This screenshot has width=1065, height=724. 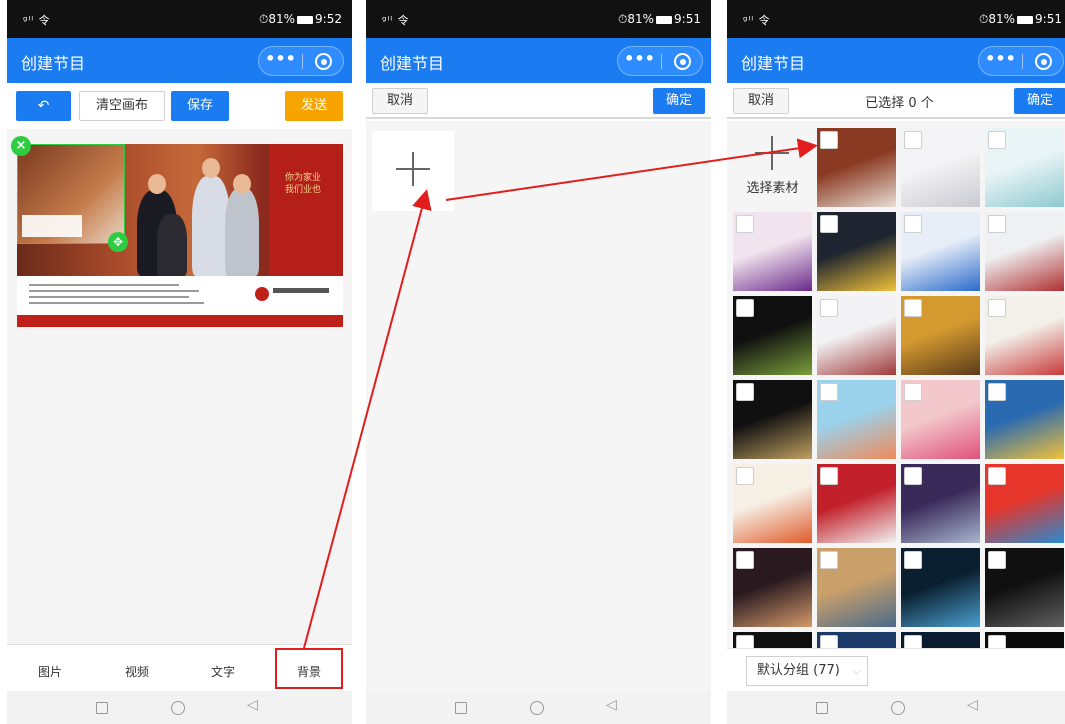 I want to click on group-select-value: 默认分组 (77), so click(x=798, y=670).